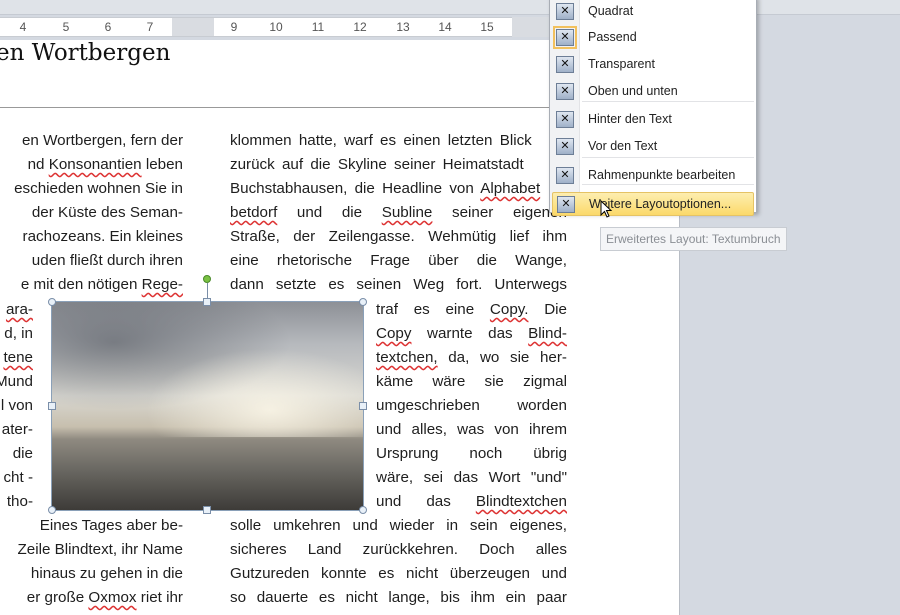  What do you see at coordinates (193, 27) in the screenshot?
I see `ruler-margin` at bounding box center [193, 27].